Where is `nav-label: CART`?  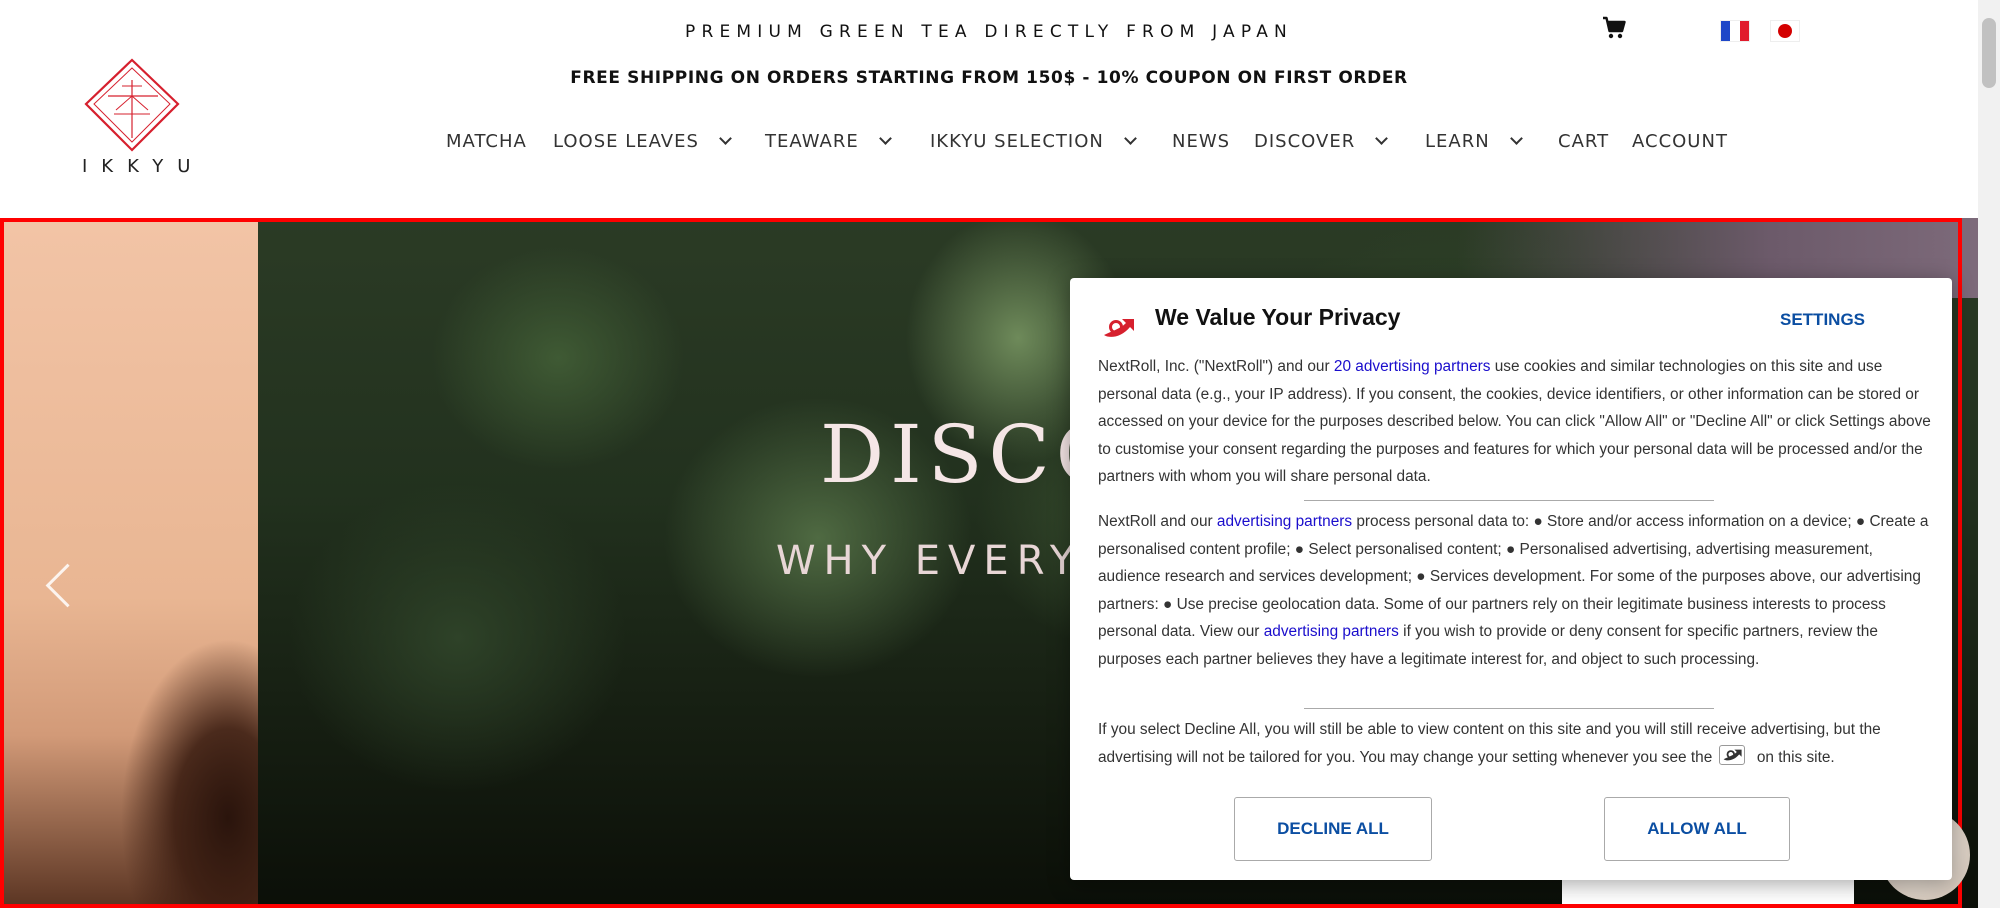 nav-label: CART is located at coordinates (1584, 141).